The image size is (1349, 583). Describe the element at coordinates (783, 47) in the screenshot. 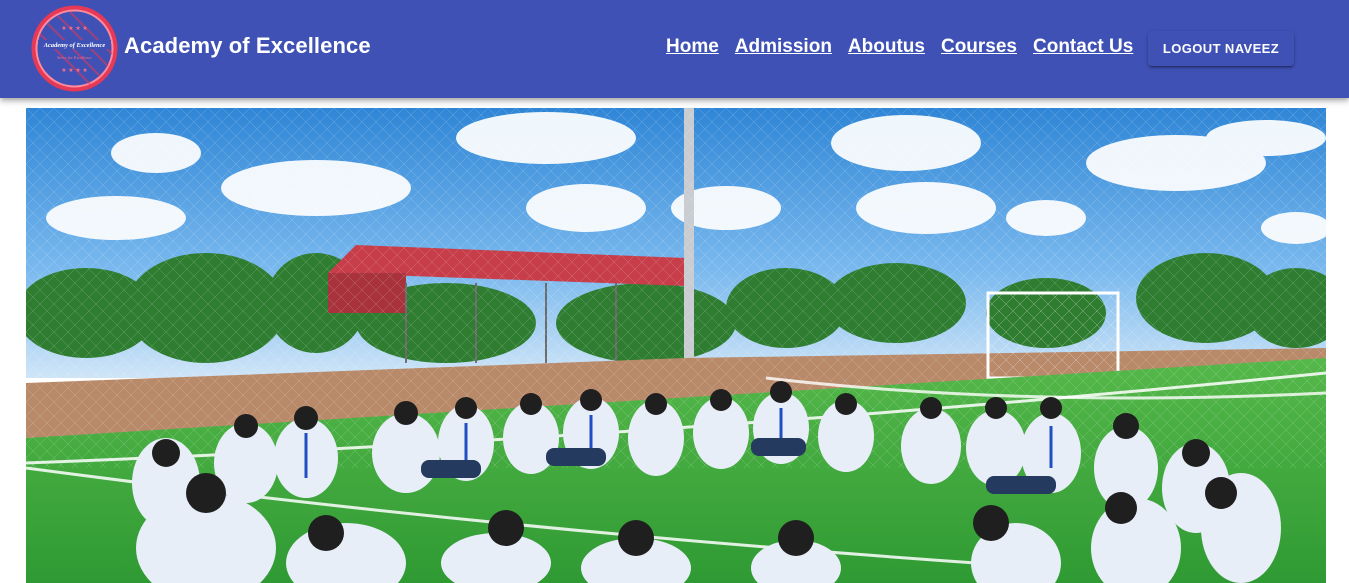

I see `nav-link-admission: Admission` at that location.